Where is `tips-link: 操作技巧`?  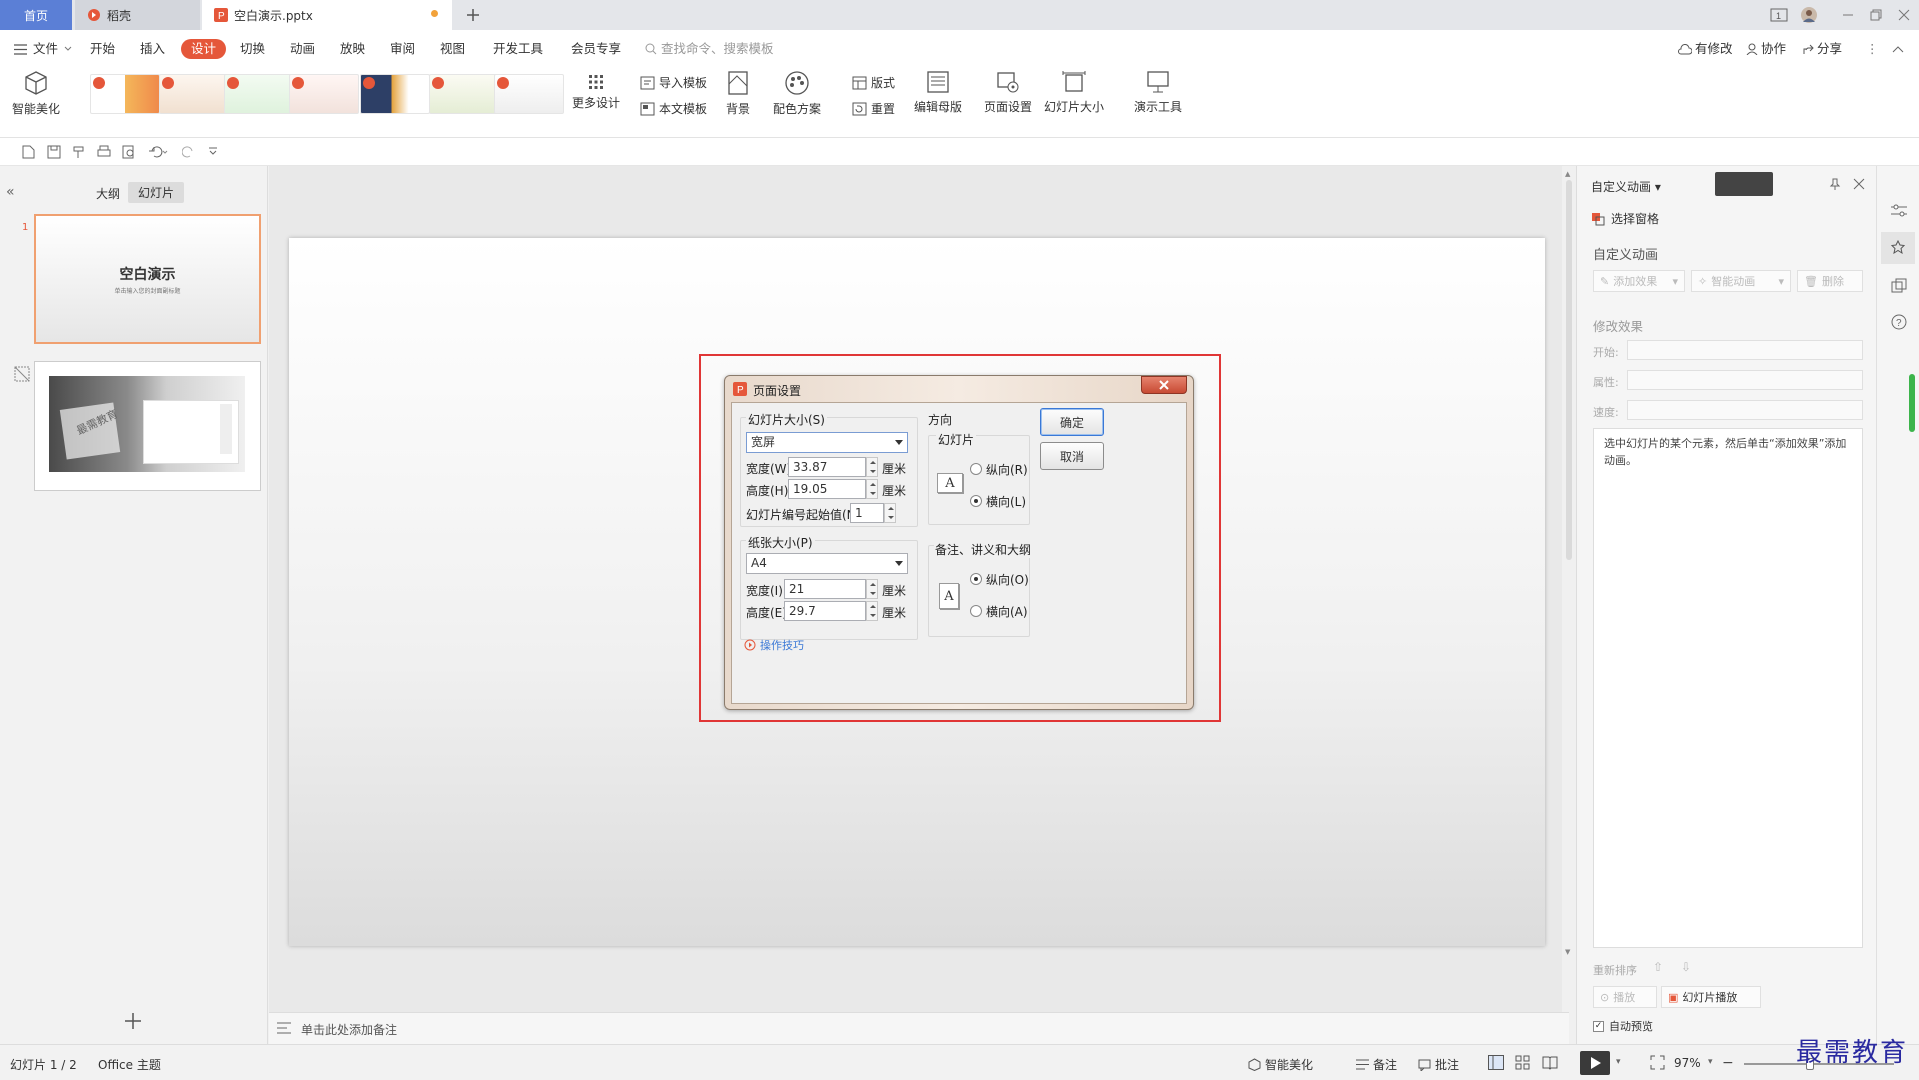 tips-link: 操作技巧 is located at coordinates (774, 645).